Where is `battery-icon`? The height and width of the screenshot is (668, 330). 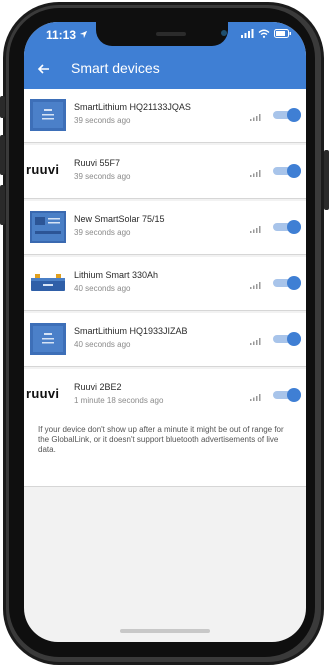
battery-icon is located at coordinates (282, 33).